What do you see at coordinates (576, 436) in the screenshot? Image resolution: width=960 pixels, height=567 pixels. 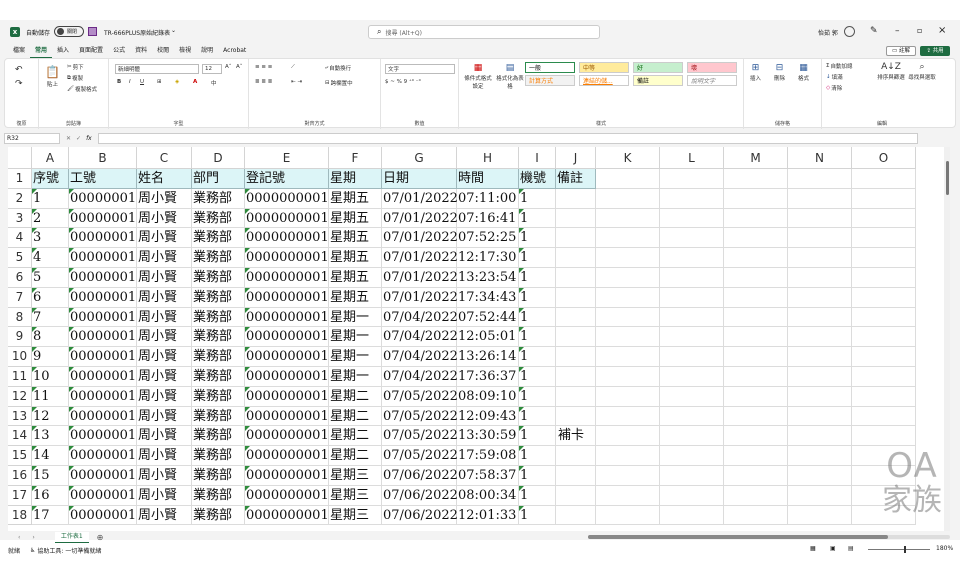 I see `table-cell: 補卡` at bounding box center [576, 436].